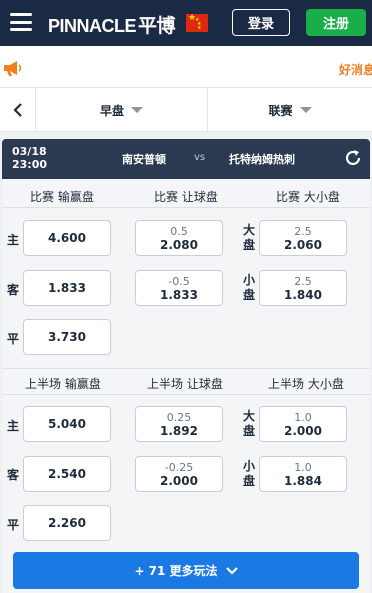  I want to click on chevron-down-icon, so click(231, 570).